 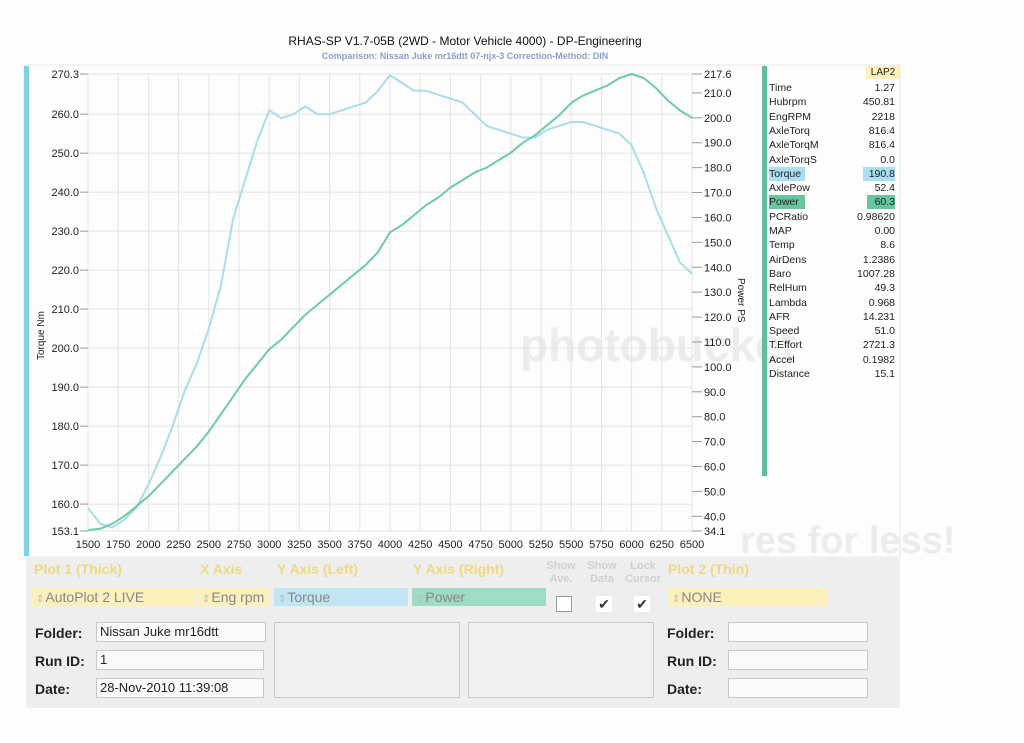 I want to click on live-data-value: 0.98620, so click(x=876, y=216).